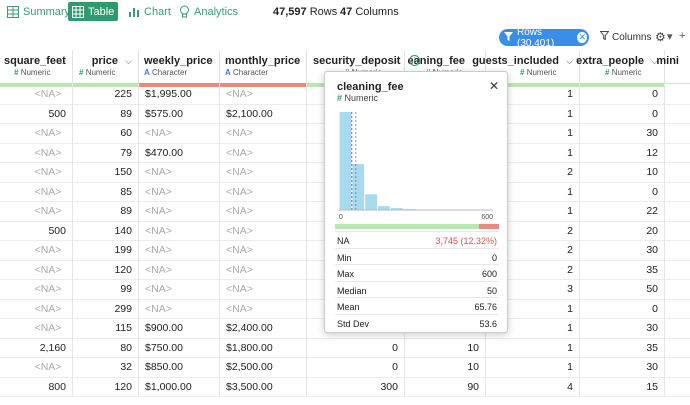 The height and width of the screenshot is (405, 690). I want to click on table-cell: 80, so click(106, 348).